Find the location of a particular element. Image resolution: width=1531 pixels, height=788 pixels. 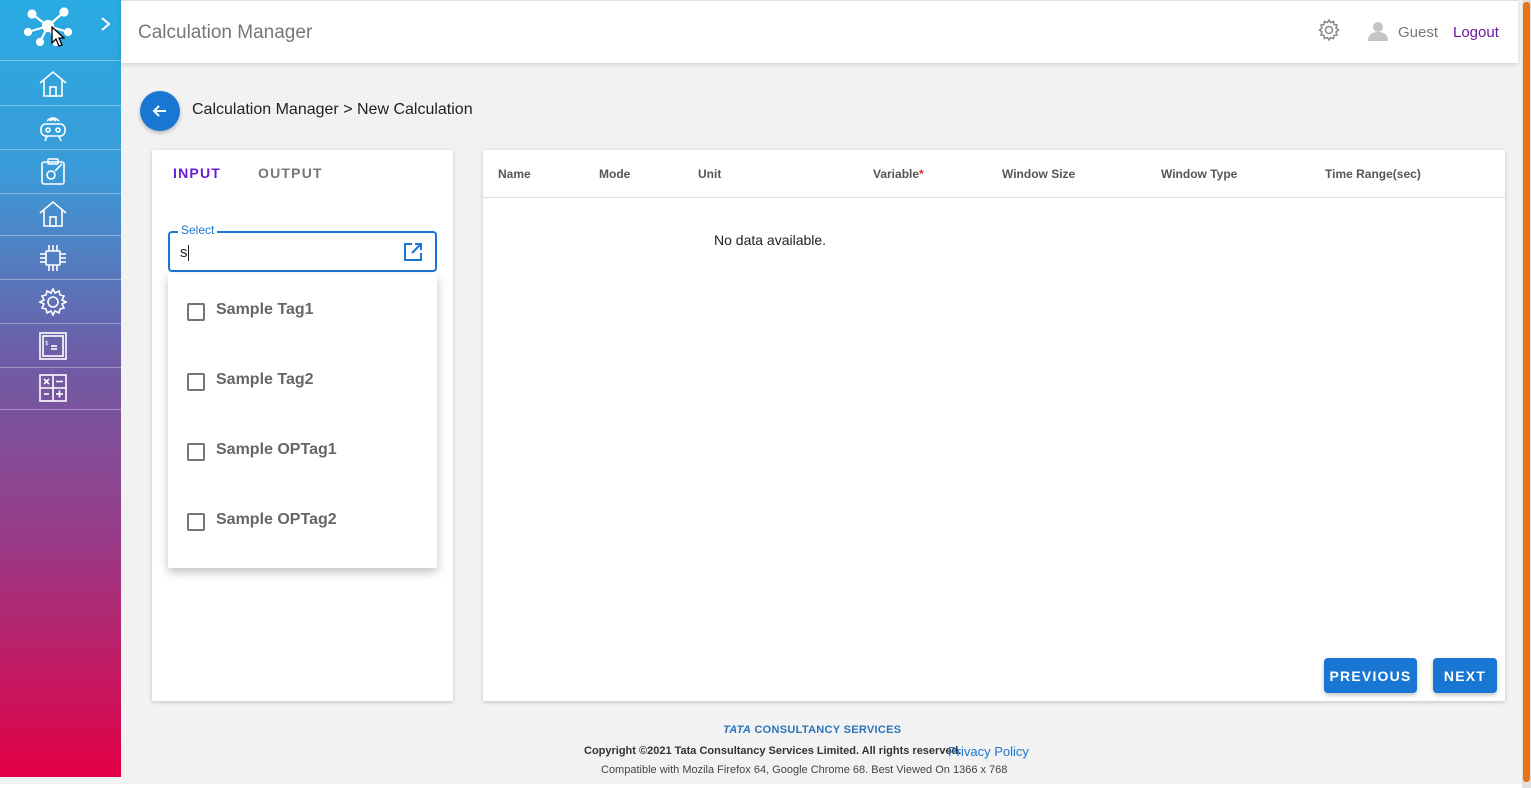

app-title: Calculation Manager is located at coordinates (225, 32).